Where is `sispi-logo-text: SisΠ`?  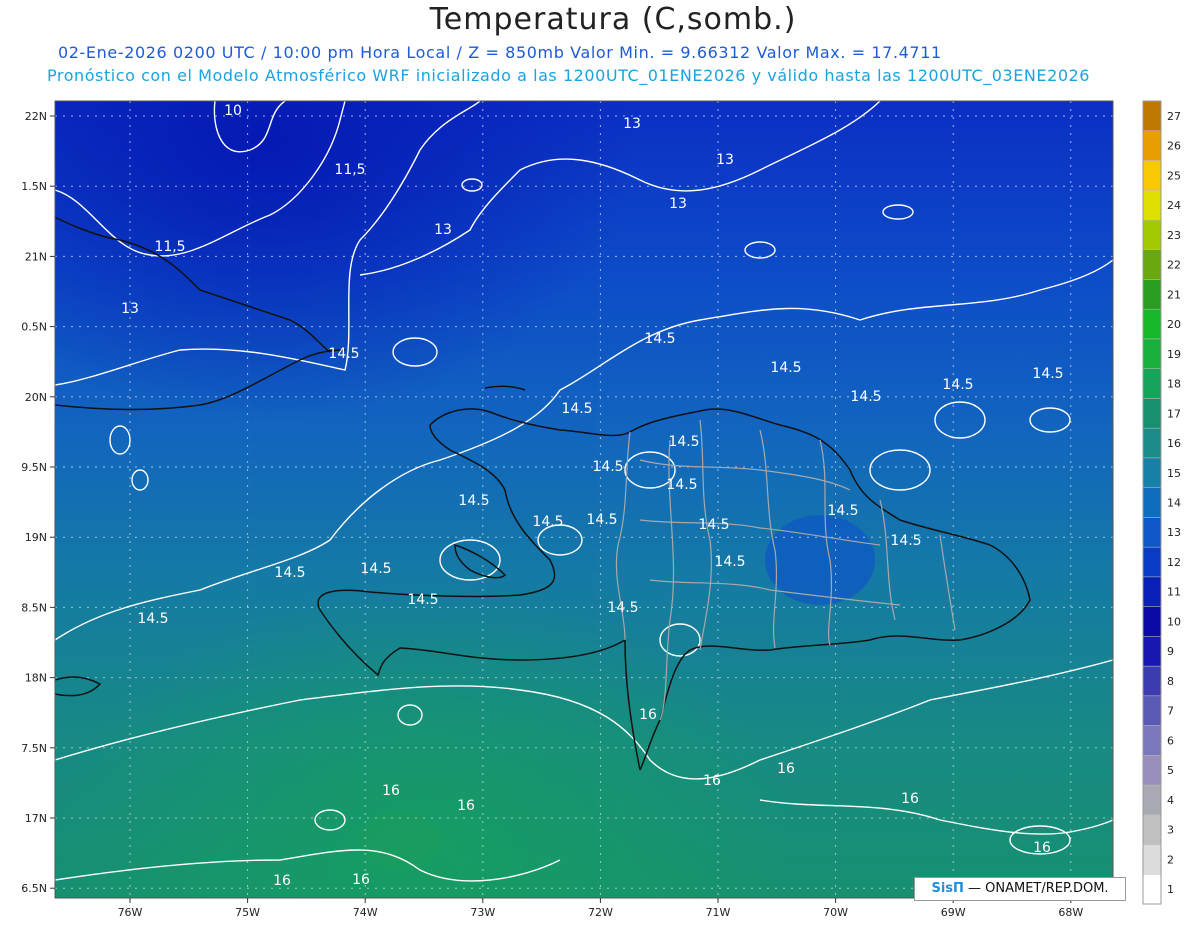 sispi-logo-text: SisΠ is located at coordinates (947, 888).